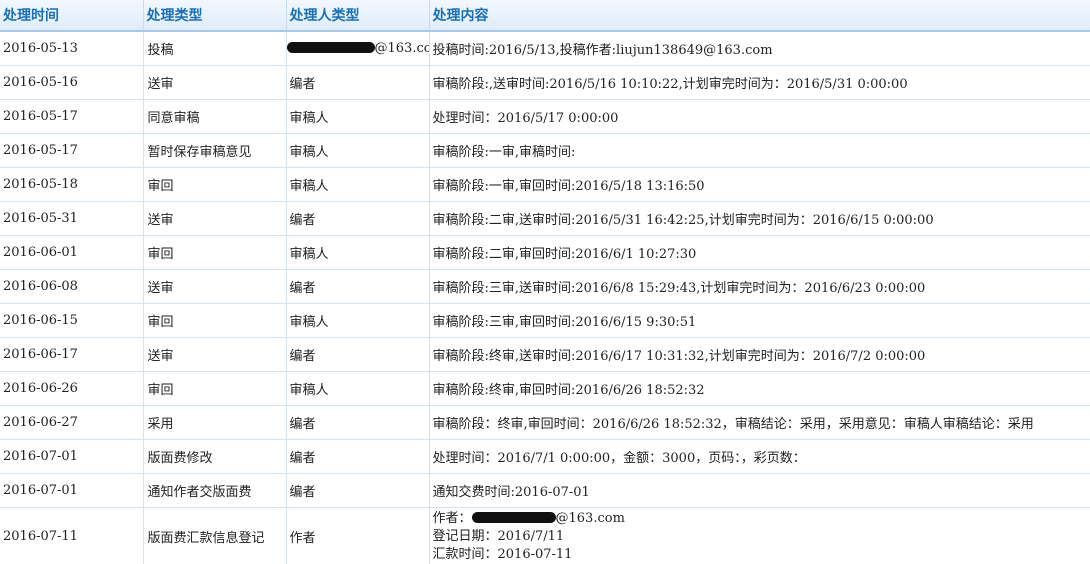 This screenshot has width=1090, height=564. What do you see at coordinates (215, 150) in the screenshot?
I see `cell-type: 暂时保存审稿意见` at bounding box center [215, 150].